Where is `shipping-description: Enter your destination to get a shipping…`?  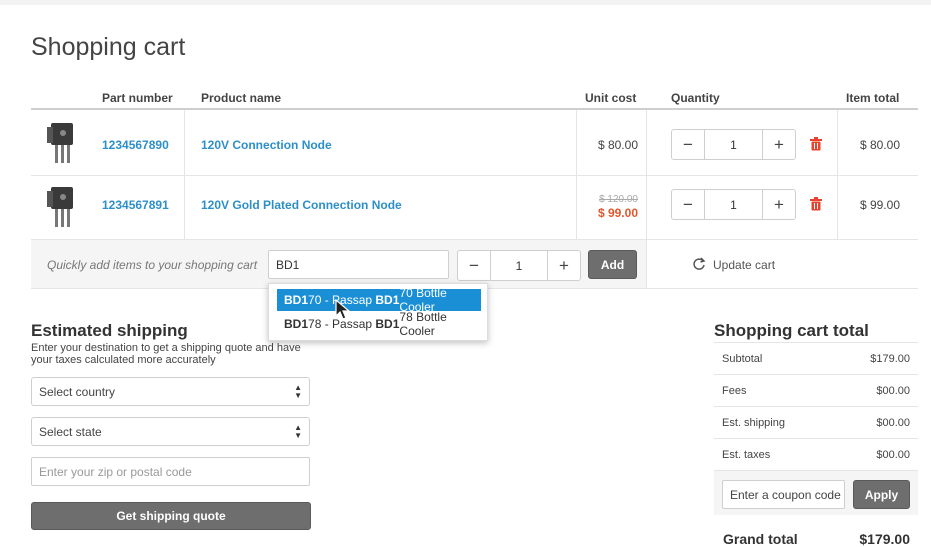
shipping-description: Enter your destination to get a shipping… is located at coordinates (166, 354).